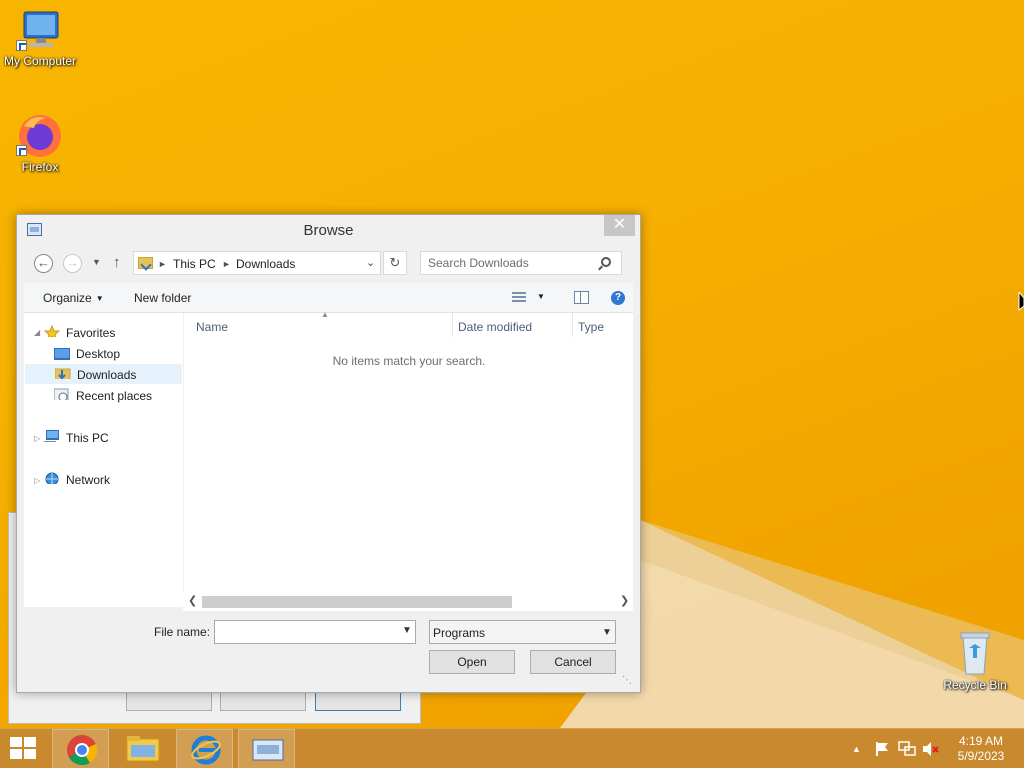 Image resolution: width=1024 pixels, height=768 pixels. I want to click on new-folder-label: New folder, so click(163, 298).